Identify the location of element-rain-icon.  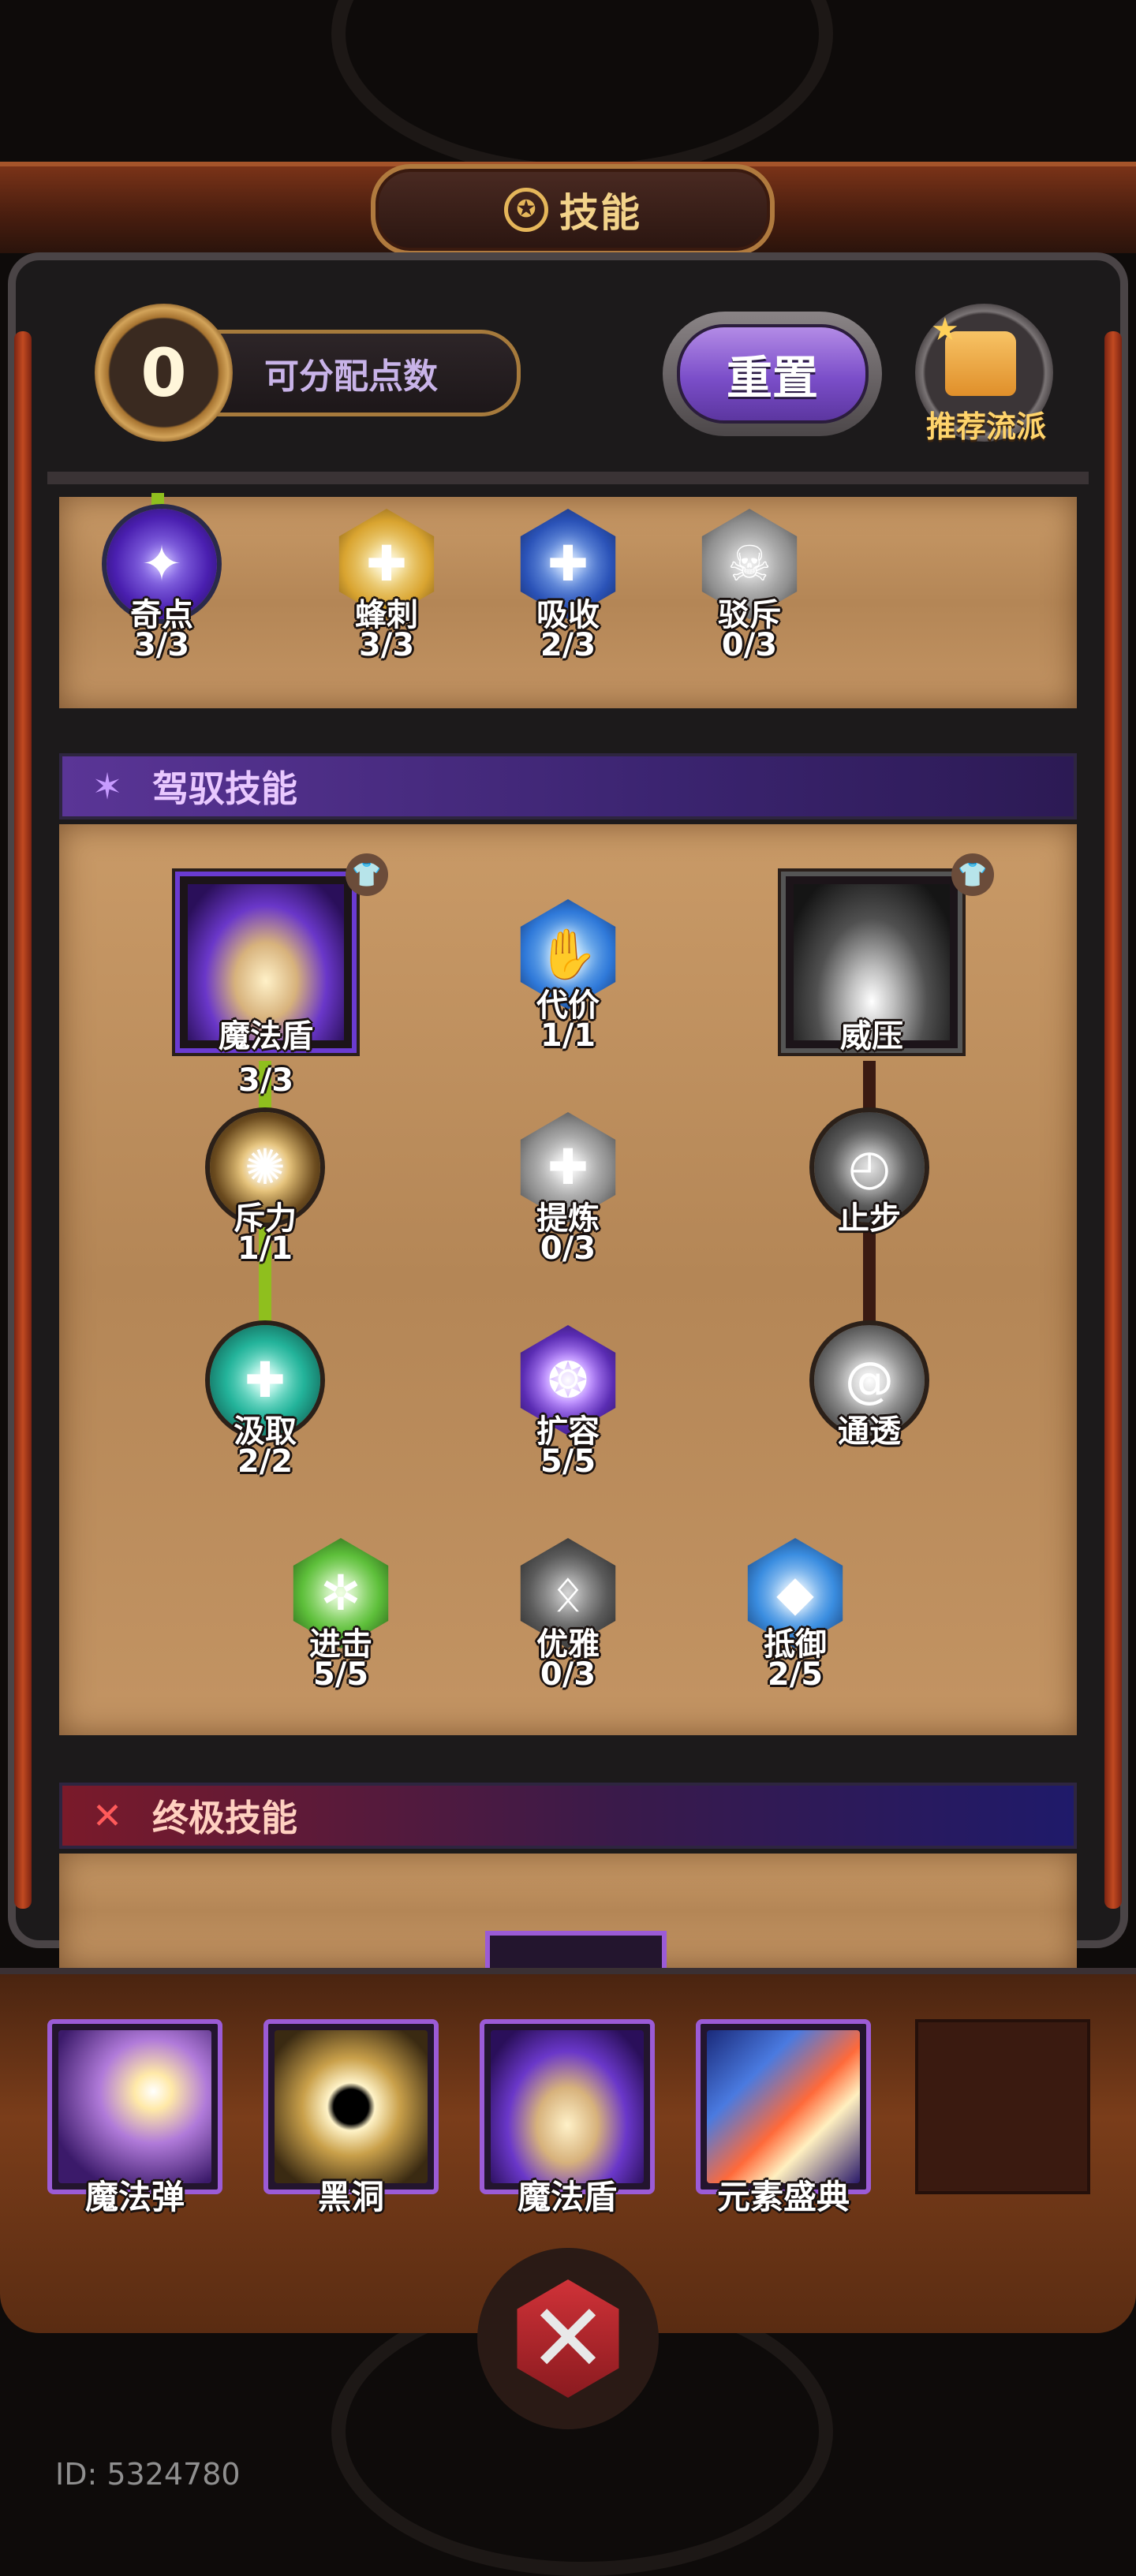
(783, 2106).